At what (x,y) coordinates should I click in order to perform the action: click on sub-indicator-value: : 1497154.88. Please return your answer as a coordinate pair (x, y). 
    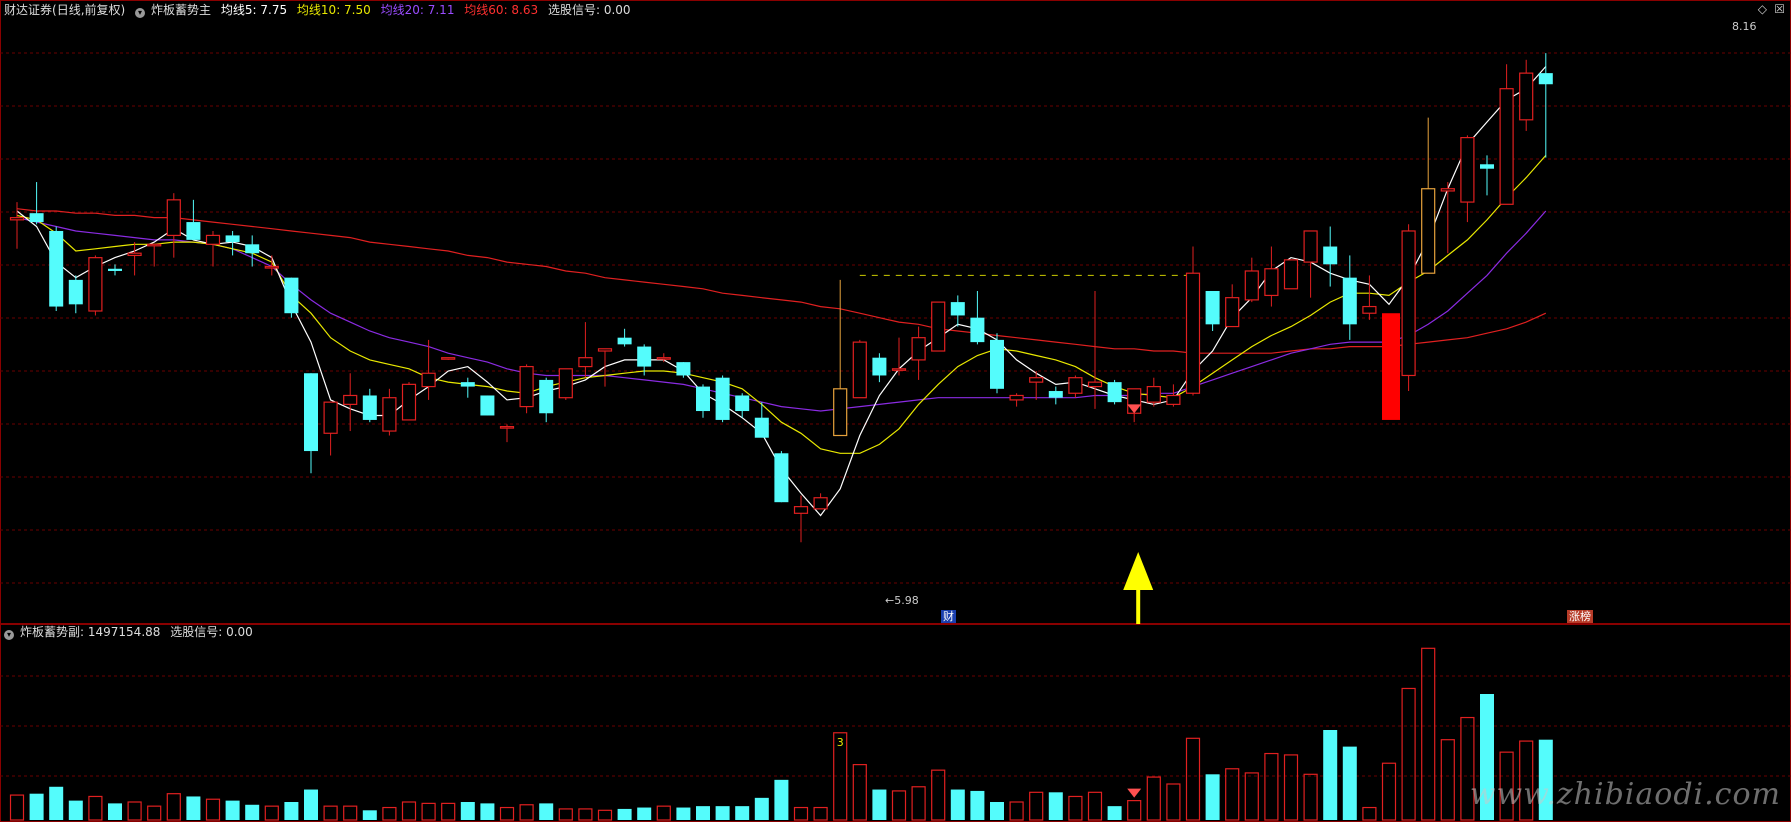
    Looking at the image, I should click on (120, 632).